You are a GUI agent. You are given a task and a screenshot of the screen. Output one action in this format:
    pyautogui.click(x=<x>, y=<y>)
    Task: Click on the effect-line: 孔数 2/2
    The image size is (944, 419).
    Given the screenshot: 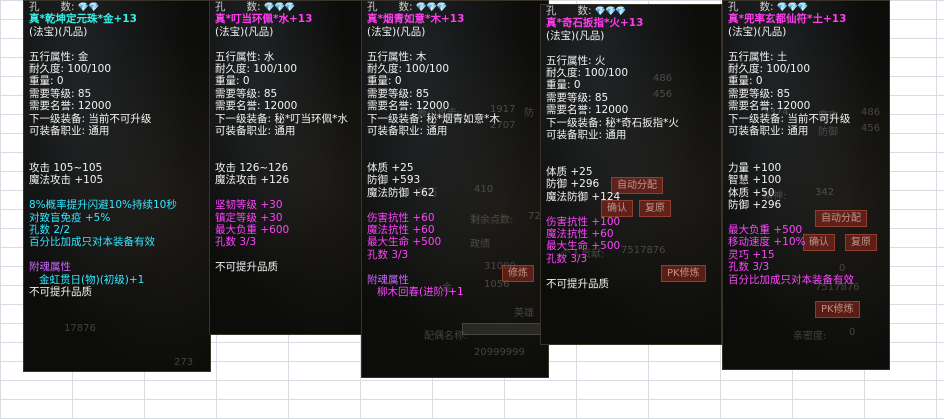 What is the action you would take?
    pyautogui.click(x=50, y=230)
    